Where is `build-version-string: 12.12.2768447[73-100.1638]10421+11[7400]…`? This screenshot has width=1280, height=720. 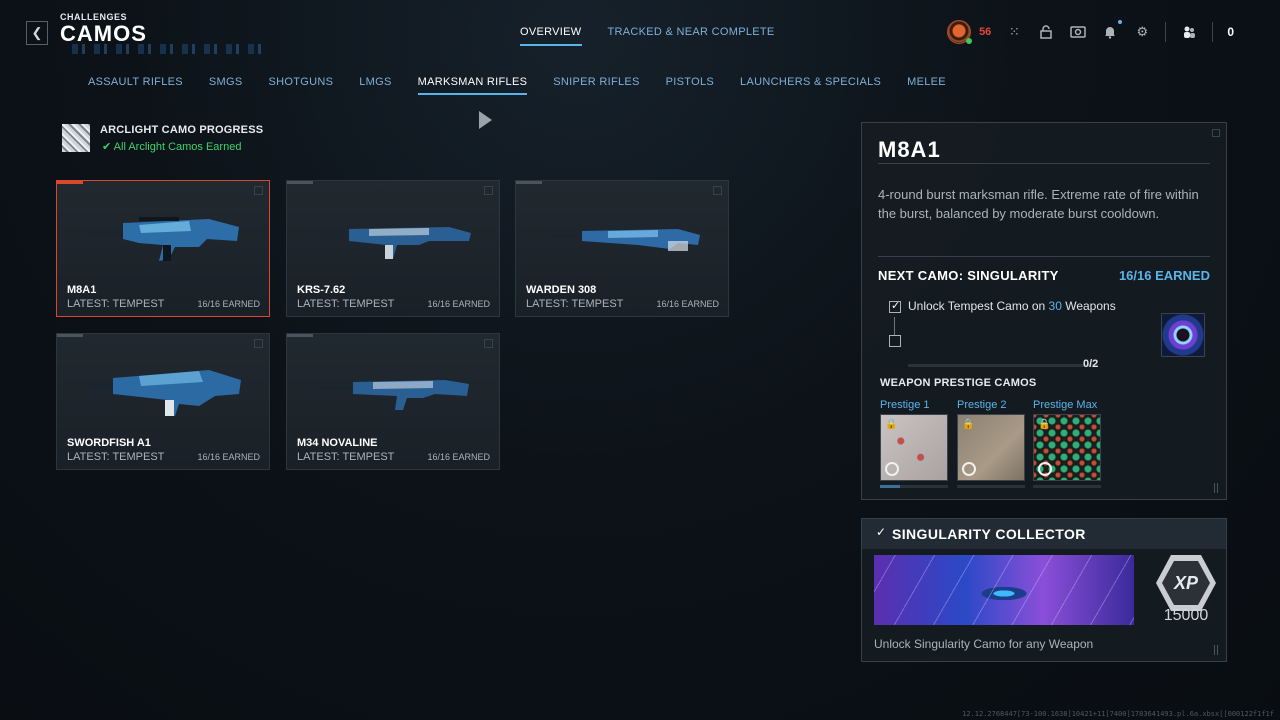 build-version-string: 12.12.2768447[73-100.1638]10421+11[7400]… is located at coordinates (1118, 714).